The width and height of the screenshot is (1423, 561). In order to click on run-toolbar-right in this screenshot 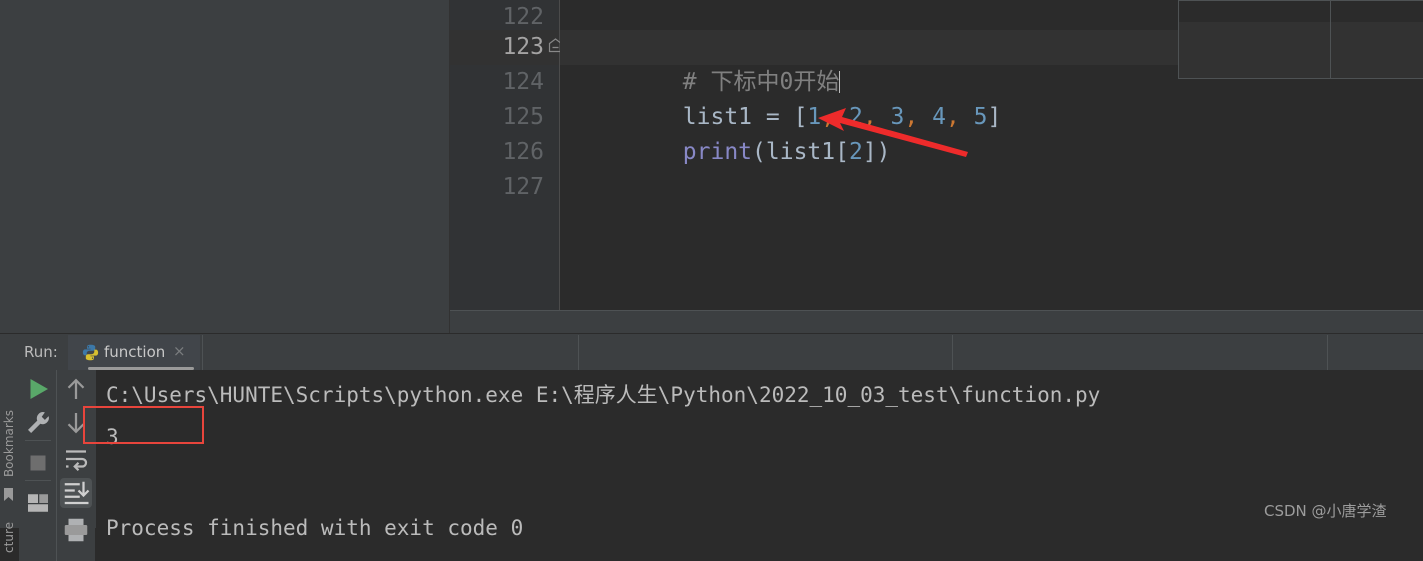, I will do `click(76, 465)`.